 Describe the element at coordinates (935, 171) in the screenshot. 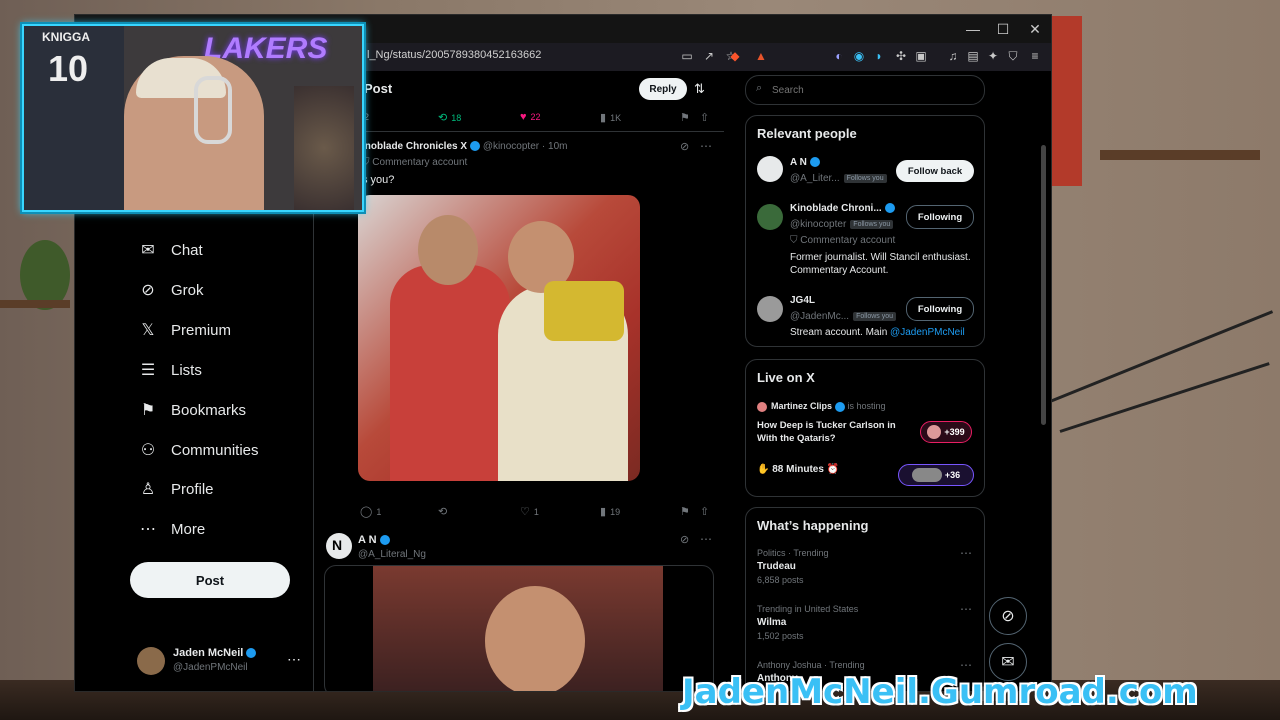

I see `follow-back-button: Follow back` at that location.